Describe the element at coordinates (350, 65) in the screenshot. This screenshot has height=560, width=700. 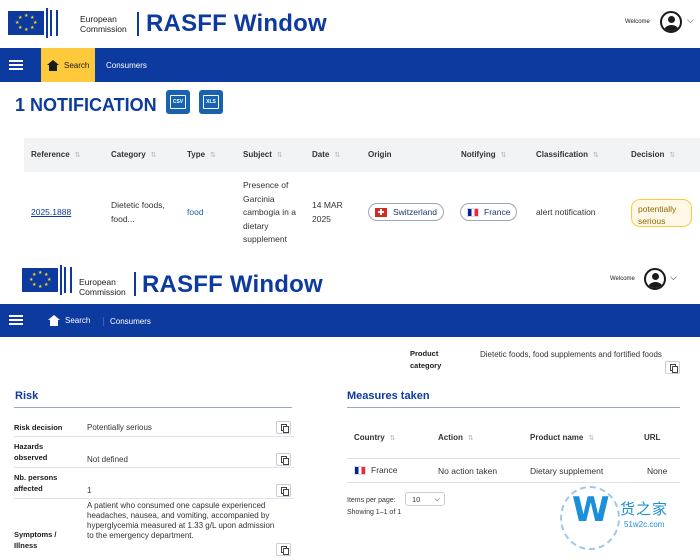
I see `main-nav-bar: Search Consumers` at that location.